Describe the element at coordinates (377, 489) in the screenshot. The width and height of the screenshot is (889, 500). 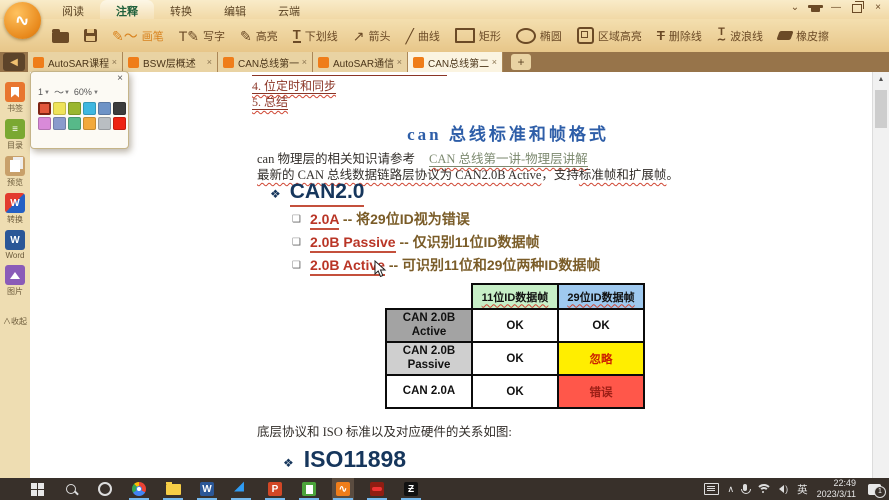
I see `taskbar-app-red` at that location.